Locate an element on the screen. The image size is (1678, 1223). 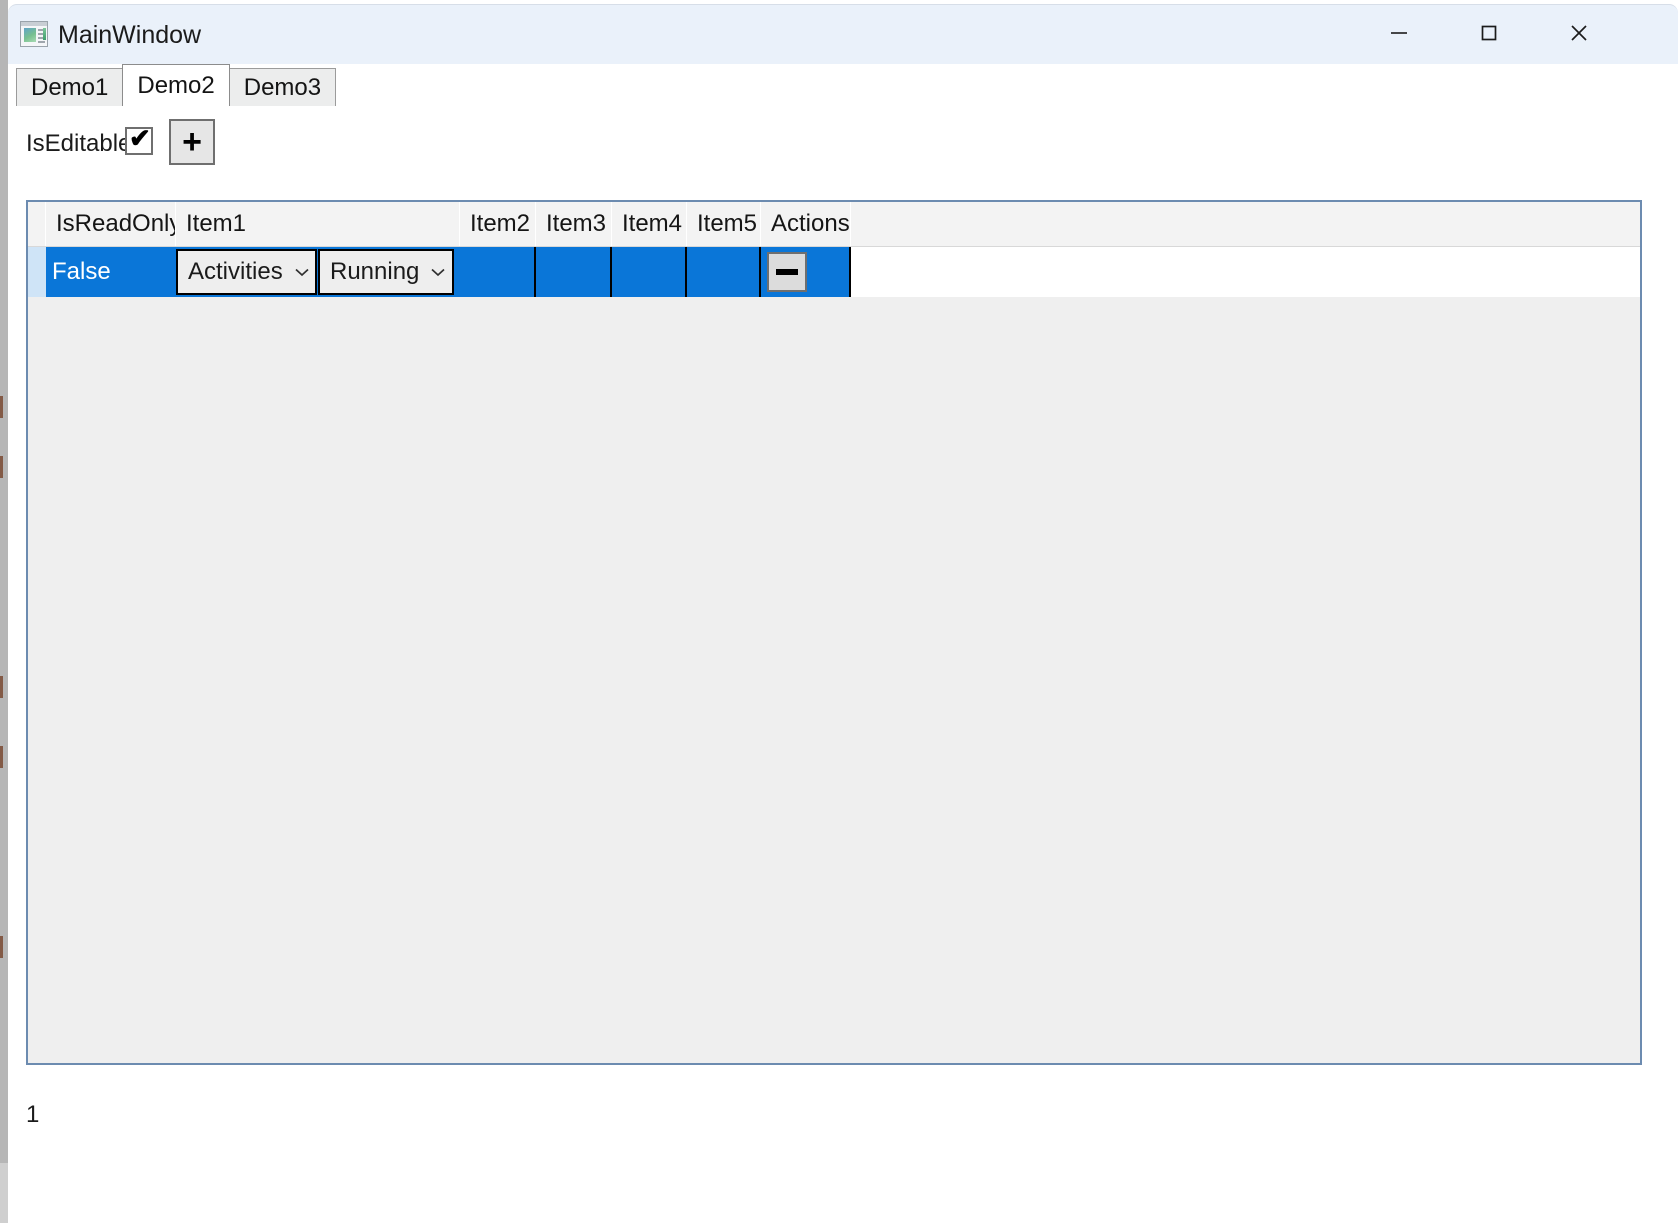
cell-actions is located at coordinates (806, 272).